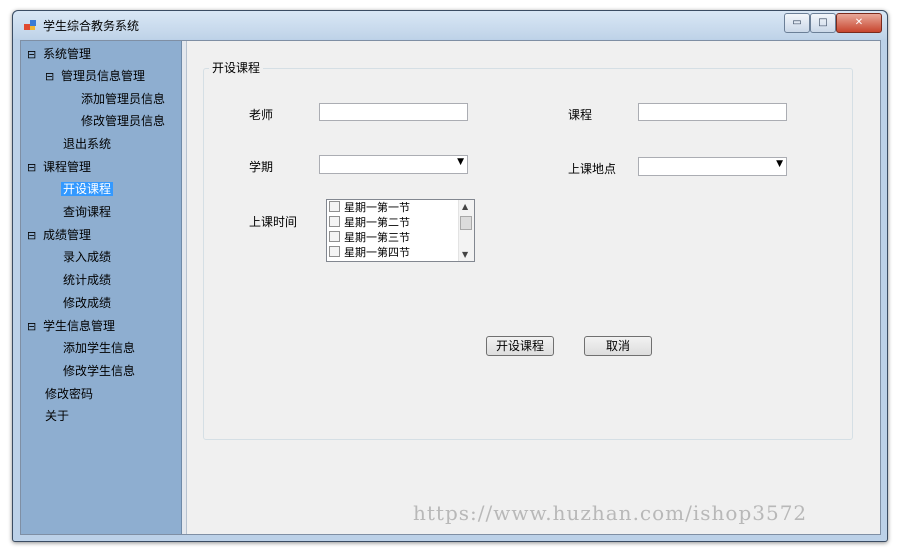 The image size is (900, 549). I want to click on time-checklist: 星期一第一节 星期一第二节 星期一第三节 星期一第四节 ▲ ▼, so click(400, 230).